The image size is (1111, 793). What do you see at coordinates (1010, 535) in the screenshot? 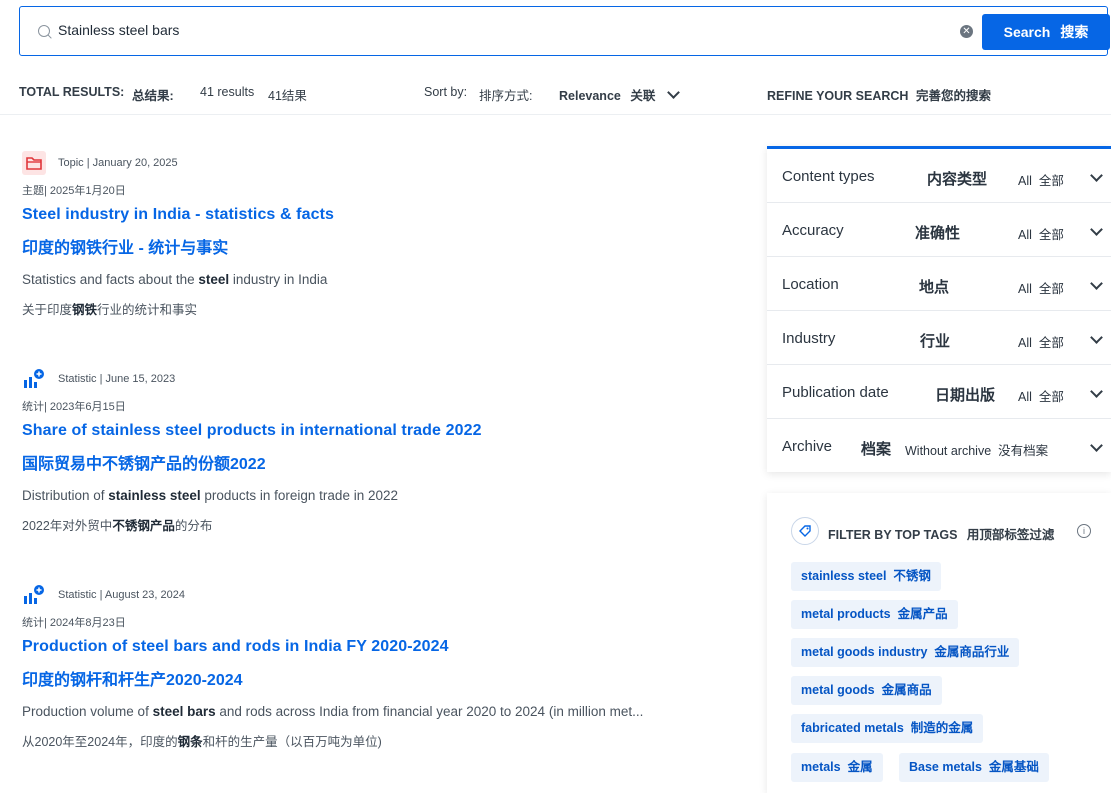
I see `tags-header-title-cn: 用顶部标签过滤` at bounding box center [1010, 535].